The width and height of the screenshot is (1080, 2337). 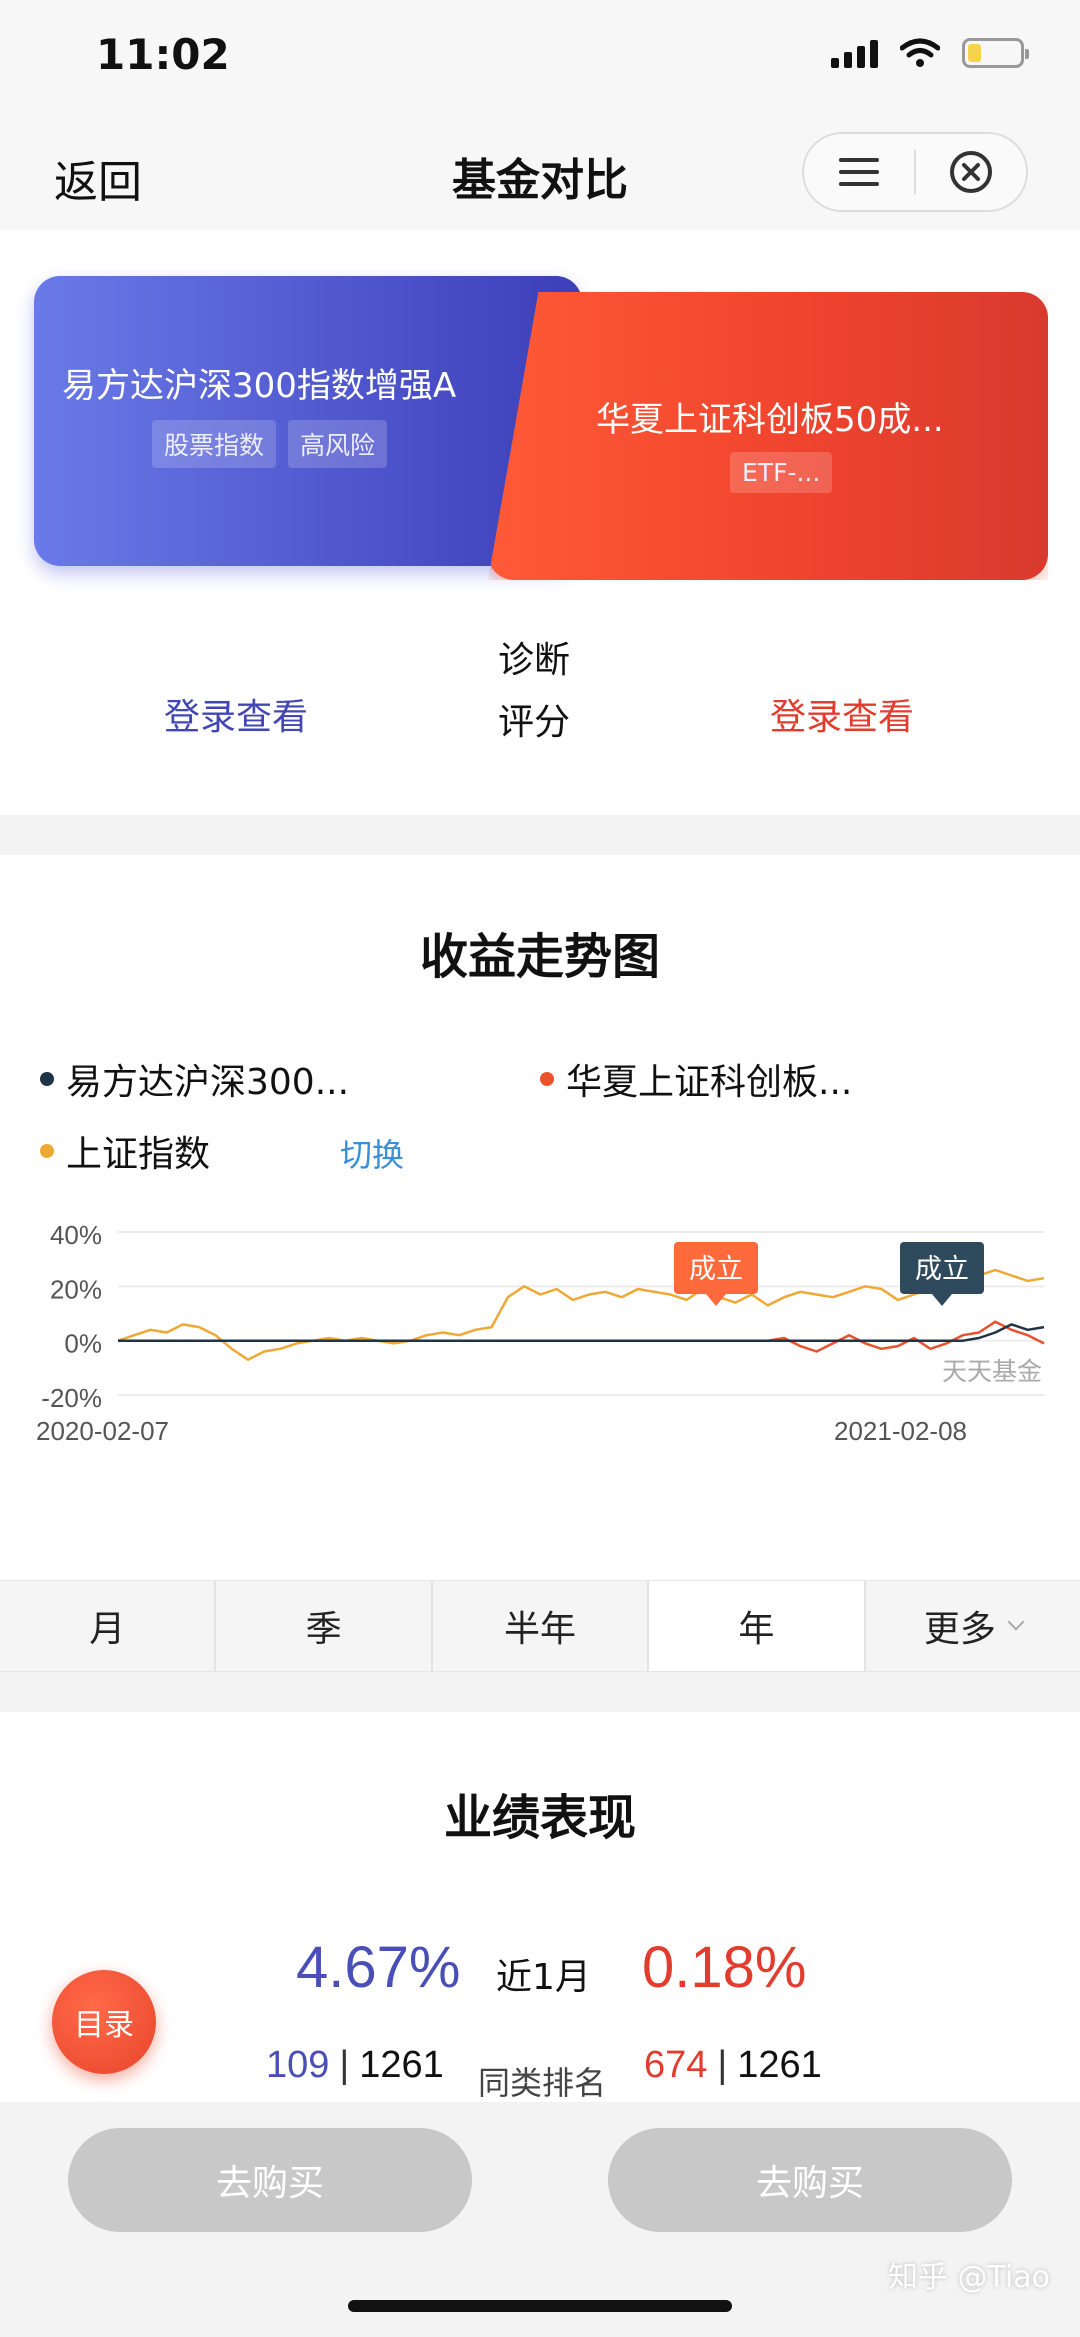 I want to click on fund-a-rank: 109 | 1261, so click(x=355, y=2065).